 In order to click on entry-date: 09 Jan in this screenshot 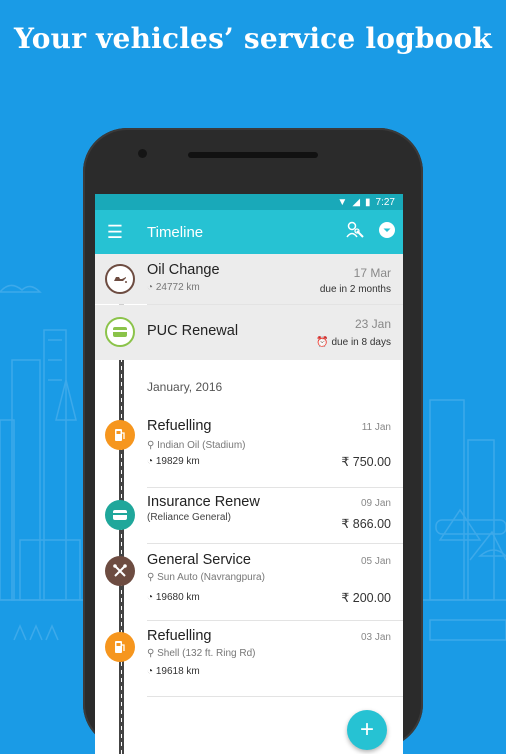, I will do `click(375, 503)`.